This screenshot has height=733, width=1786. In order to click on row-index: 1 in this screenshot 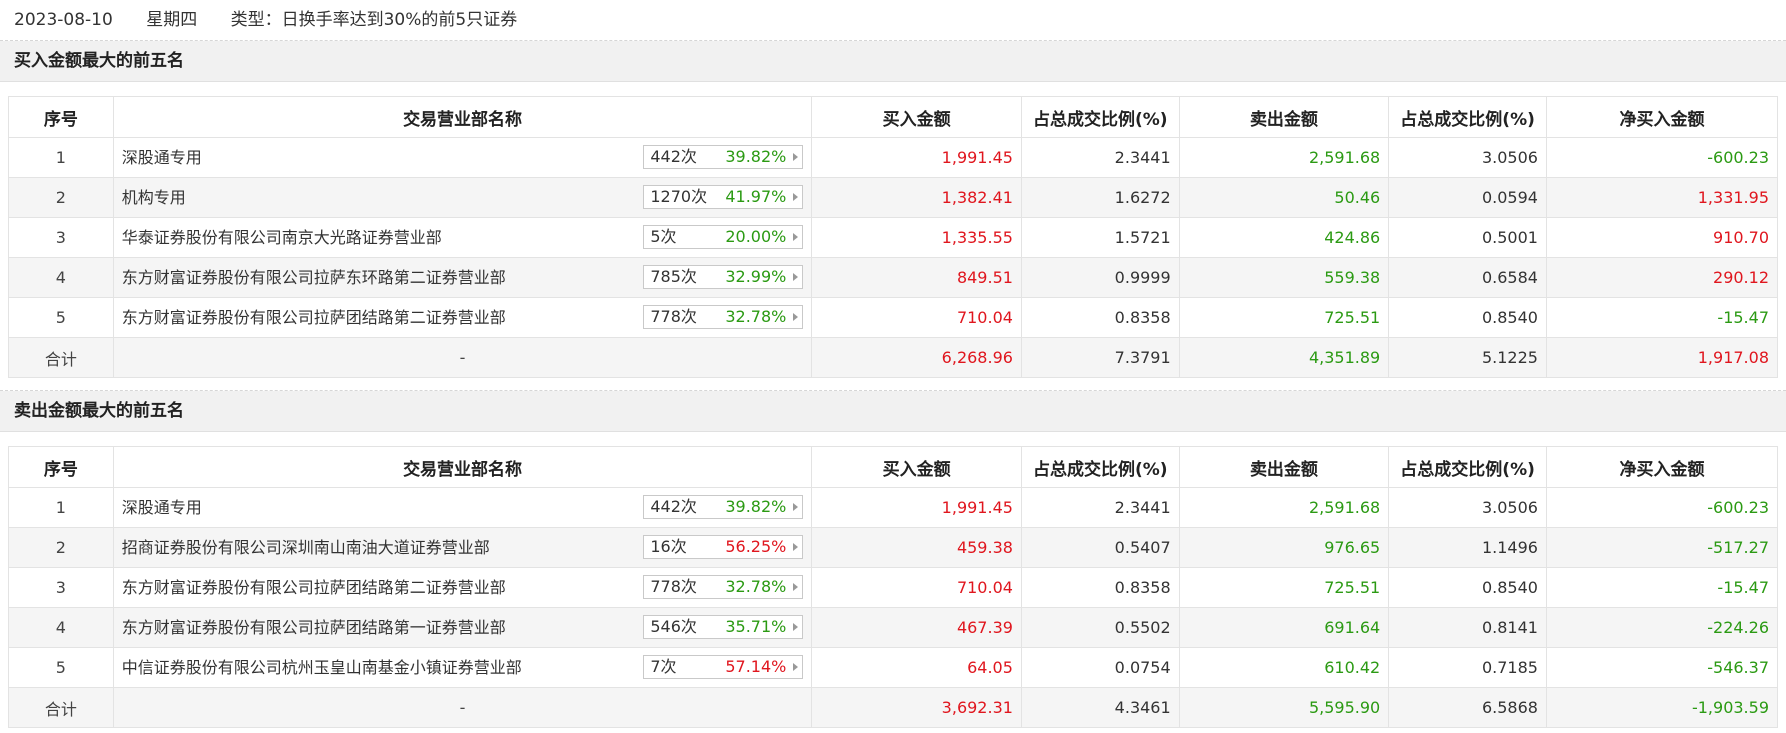, I will do `click(61, 507)`.